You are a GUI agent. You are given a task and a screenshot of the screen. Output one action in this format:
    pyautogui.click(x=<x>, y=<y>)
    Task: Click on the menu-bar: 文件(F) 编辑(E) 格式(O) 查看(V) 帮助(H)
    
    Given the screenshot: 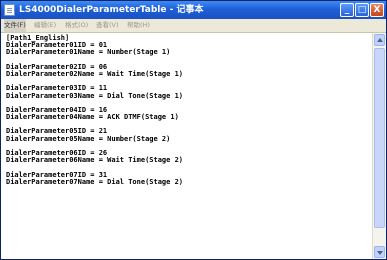 What is the action you would take?
    pyautogui.click(x=193, y=26)
    